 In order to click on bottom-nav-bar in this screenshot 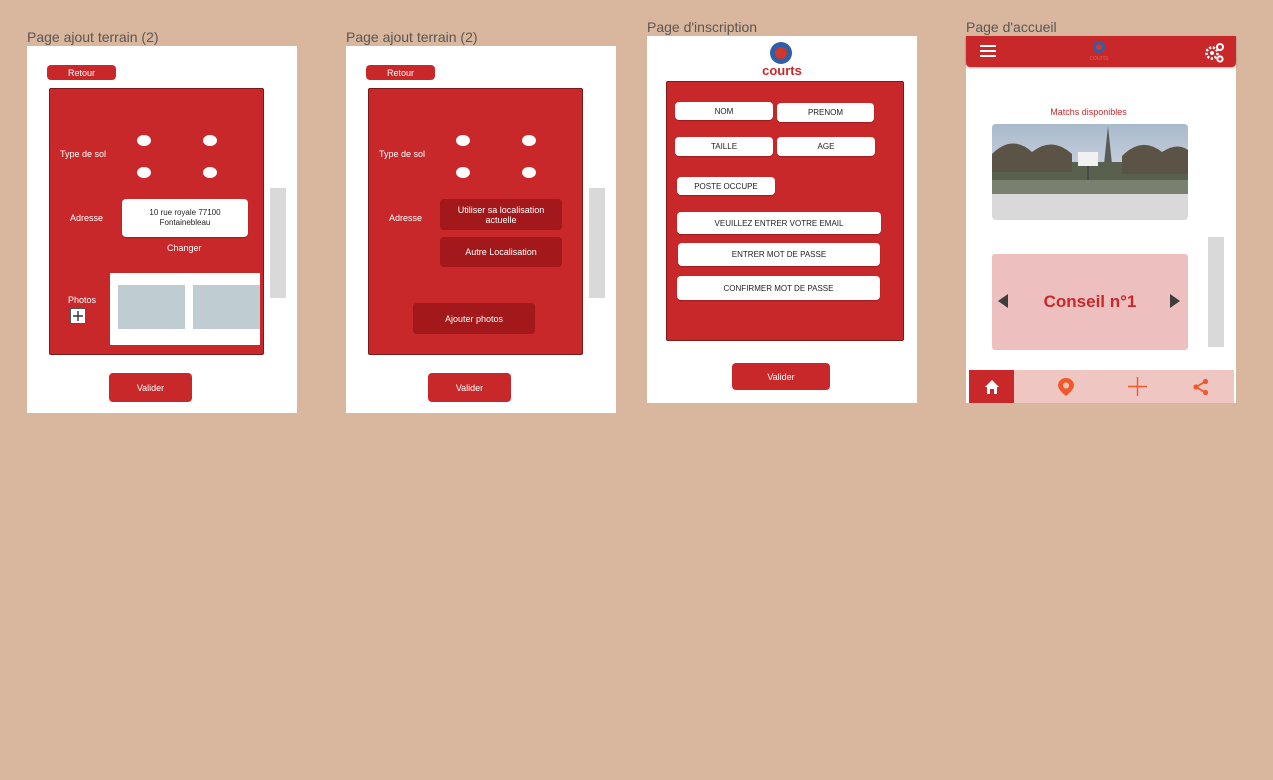, I will do `click(1101, 386)`.